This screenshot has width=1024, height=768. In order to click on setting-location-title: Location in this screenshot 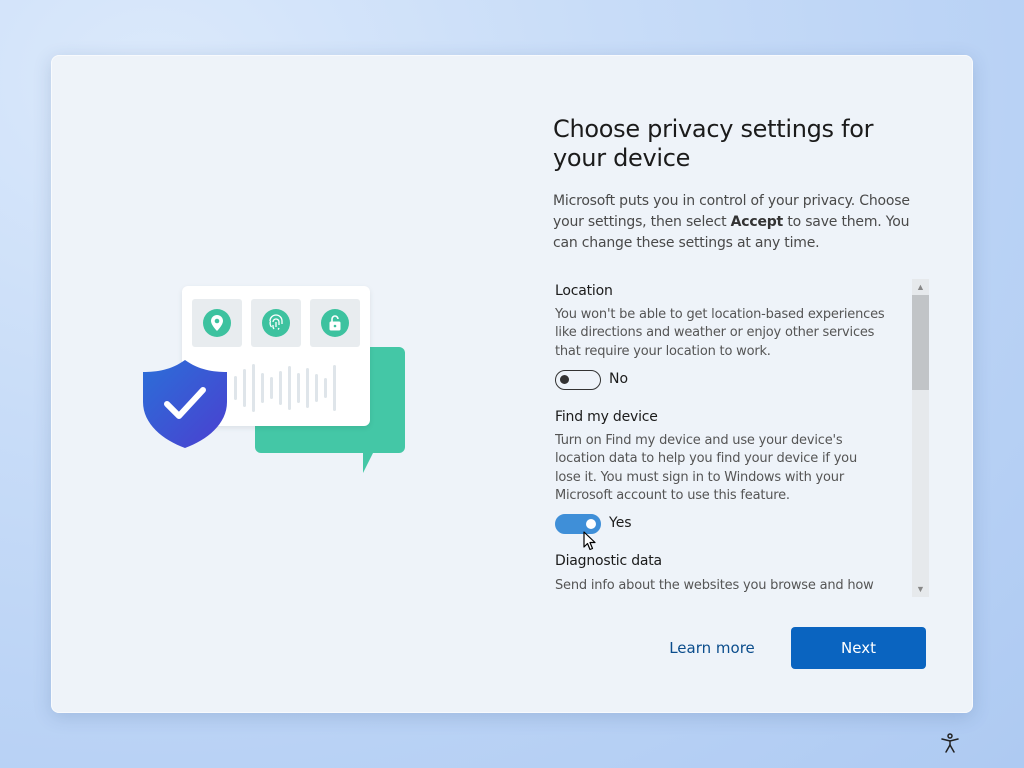, I will do `click(584, 291)`.